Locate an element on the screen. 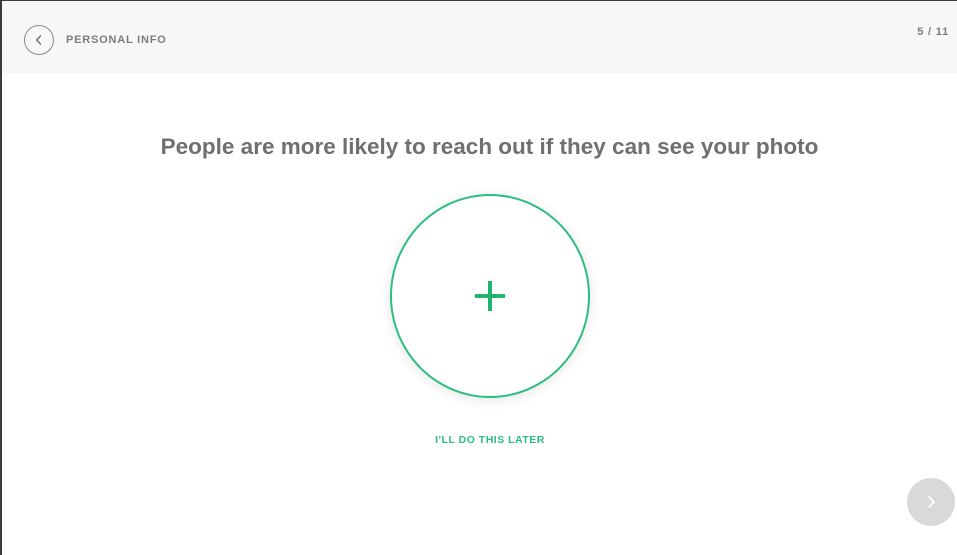  photo-upload-button is located at coordinates (490, 296).